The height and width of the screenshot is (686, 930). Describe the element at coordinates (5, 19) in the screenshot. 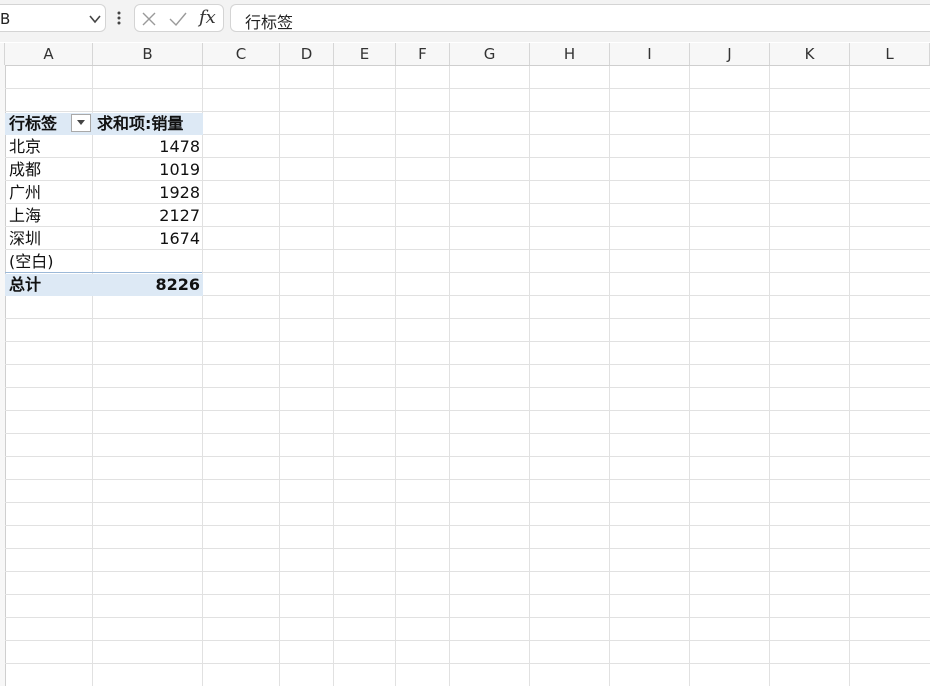

I see `name-box-value: B` at that location.